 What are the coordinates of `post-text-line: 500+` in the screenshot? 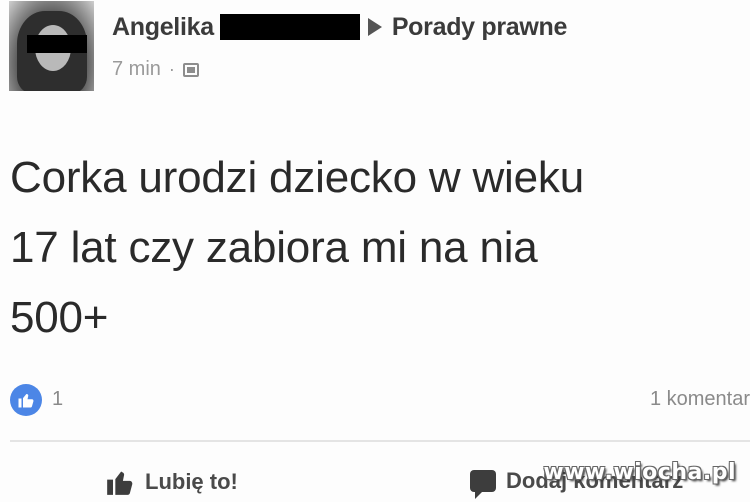 It's located at (59, 317).